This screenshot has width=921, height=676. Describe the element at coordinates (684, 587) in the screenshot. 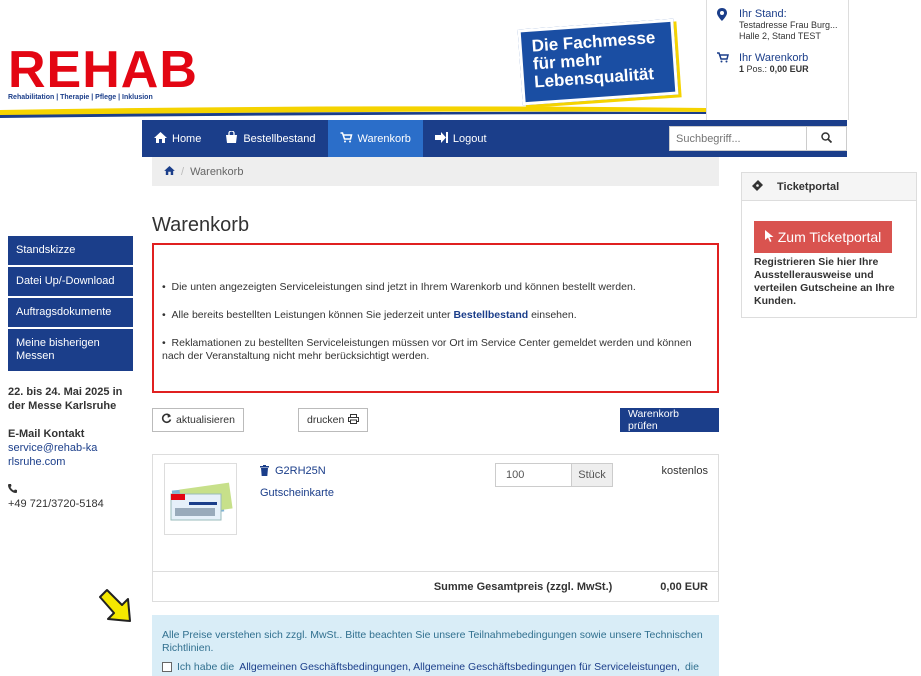

I see `sum-value: 0,00 EUR` at that location.